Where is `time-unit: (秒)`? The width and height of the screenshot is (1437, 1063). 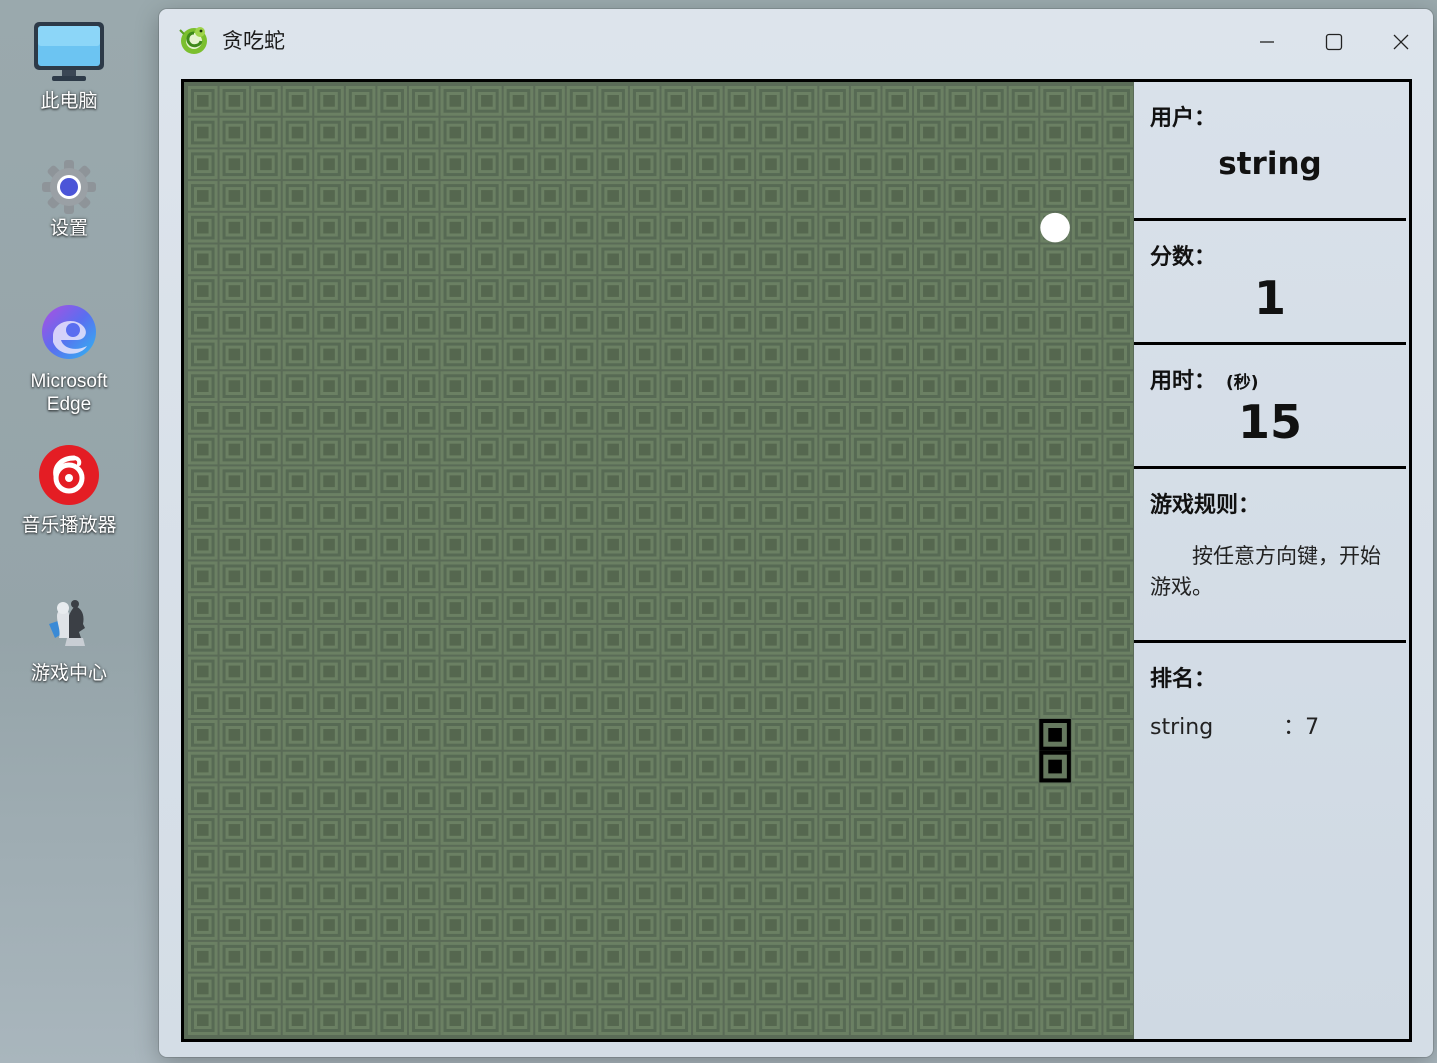
time-unit: (秒) is located at coordinates (1242, 383).